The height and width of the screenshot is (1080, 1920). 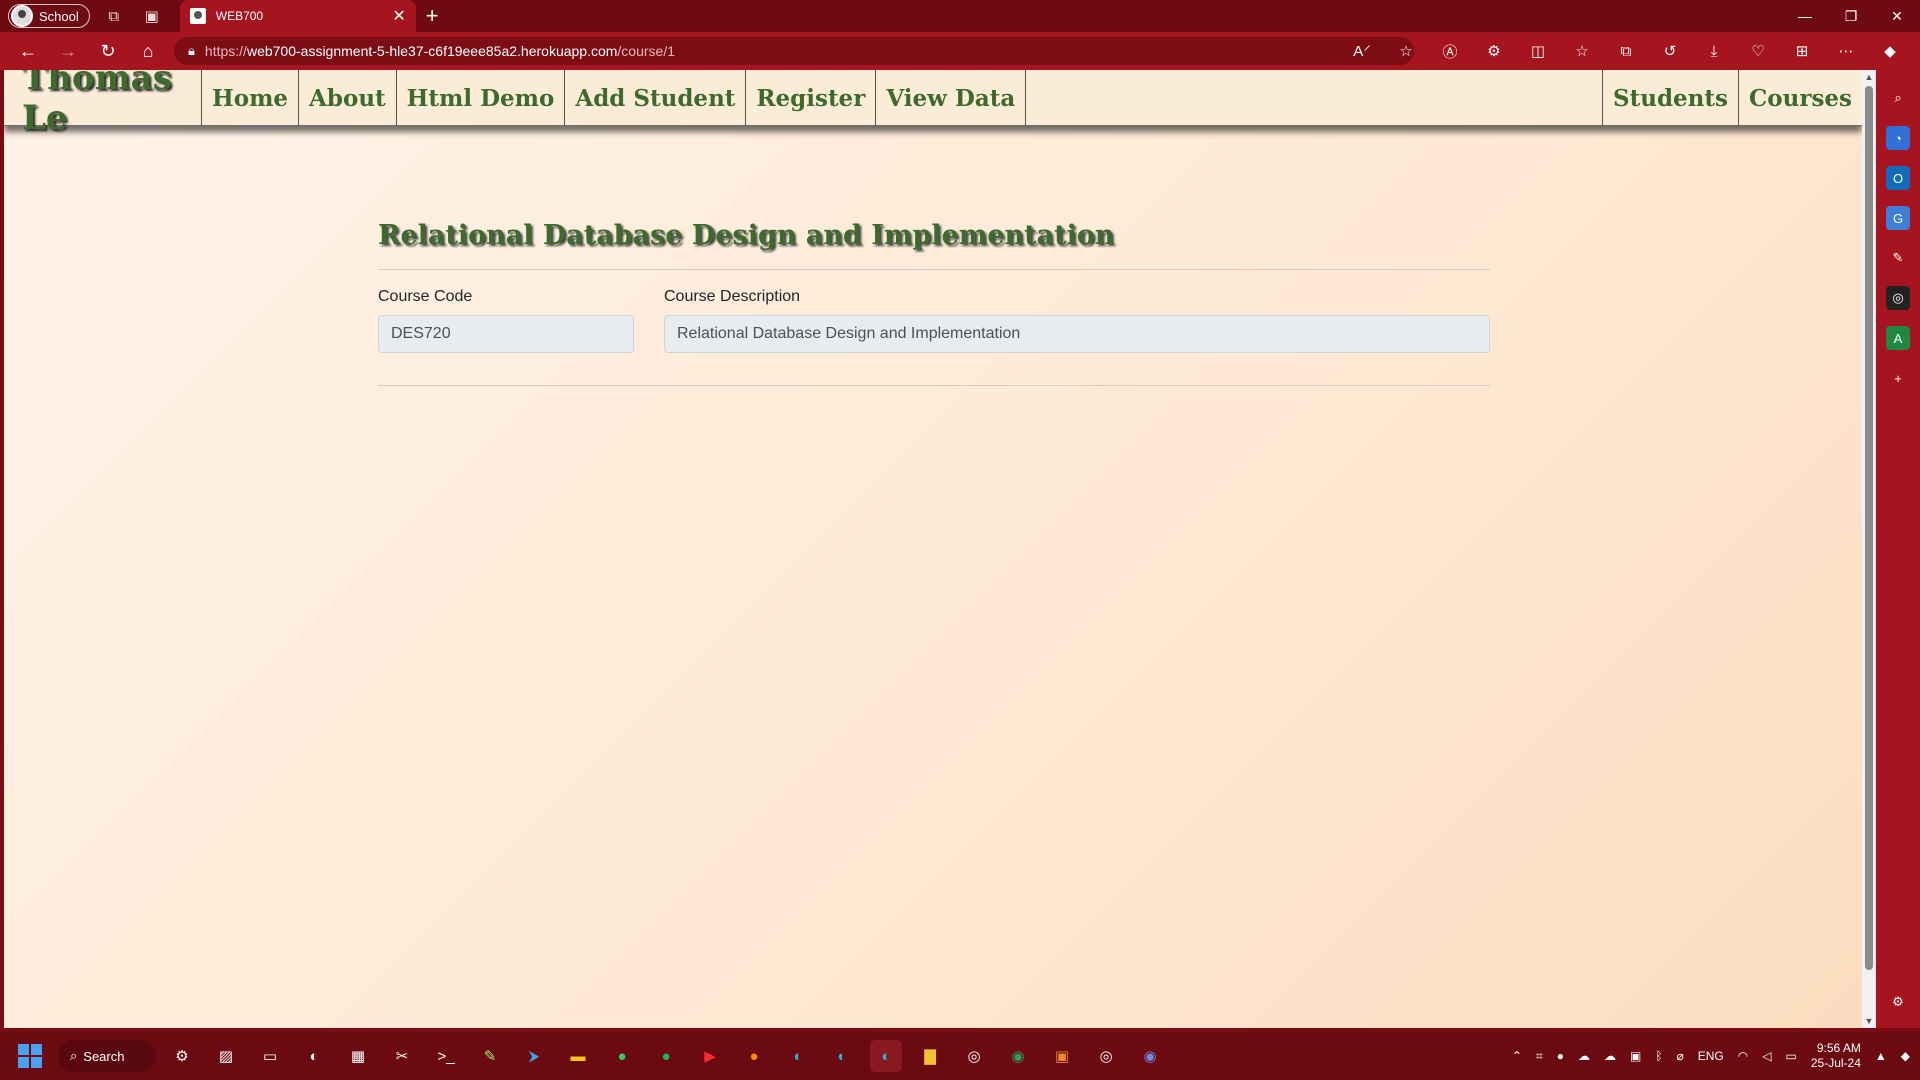 I want to click on performance-icon: ♡, so click(x=1758, y=51).